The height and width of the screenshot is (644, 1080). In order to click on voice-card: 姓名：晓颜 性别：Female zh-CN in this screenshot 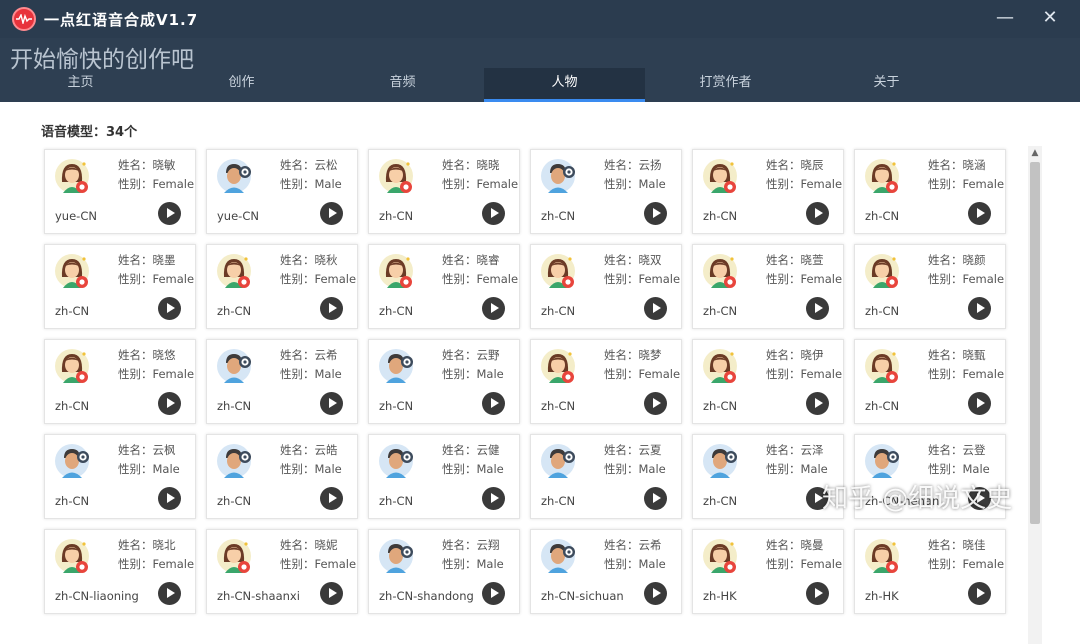, I will do `click(930, 286)`.